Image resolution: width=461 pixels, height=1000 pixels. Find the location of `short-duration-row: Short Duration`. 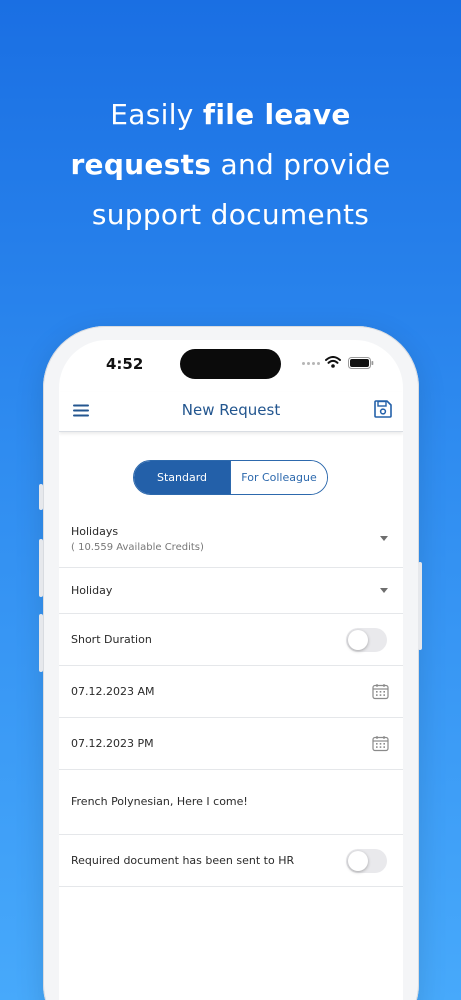

short-duration-row: Short Duration is located at coordinates (231, 640).